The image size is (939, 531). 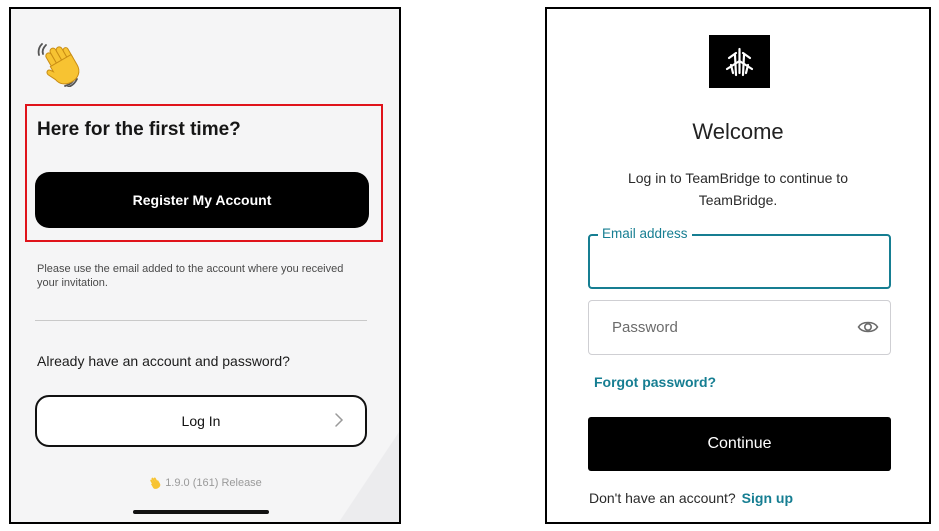 I want to click on email-label: Email address, so click(x=645, y=233).